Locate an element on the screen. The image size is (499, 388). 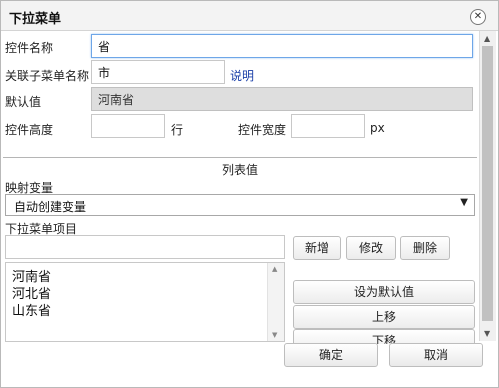
height-unit-label: 行 is located at coordinates (177, 130).